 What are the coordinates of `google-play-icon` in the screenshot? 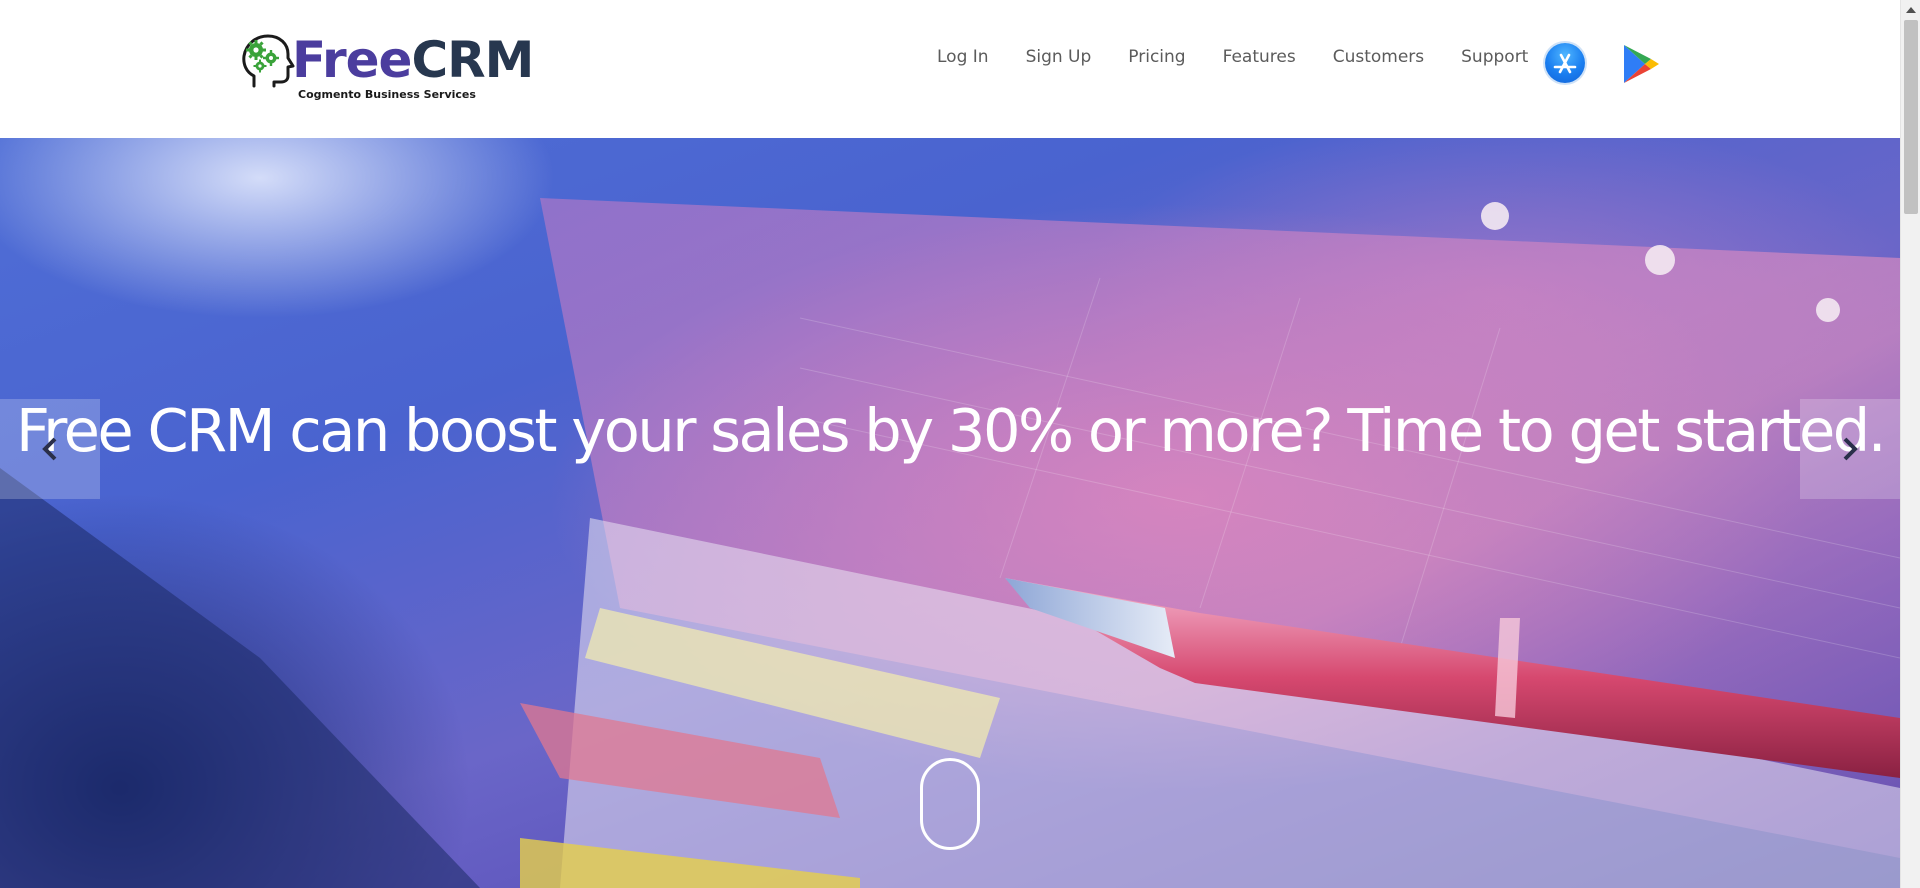 It's located at (1641, 64).